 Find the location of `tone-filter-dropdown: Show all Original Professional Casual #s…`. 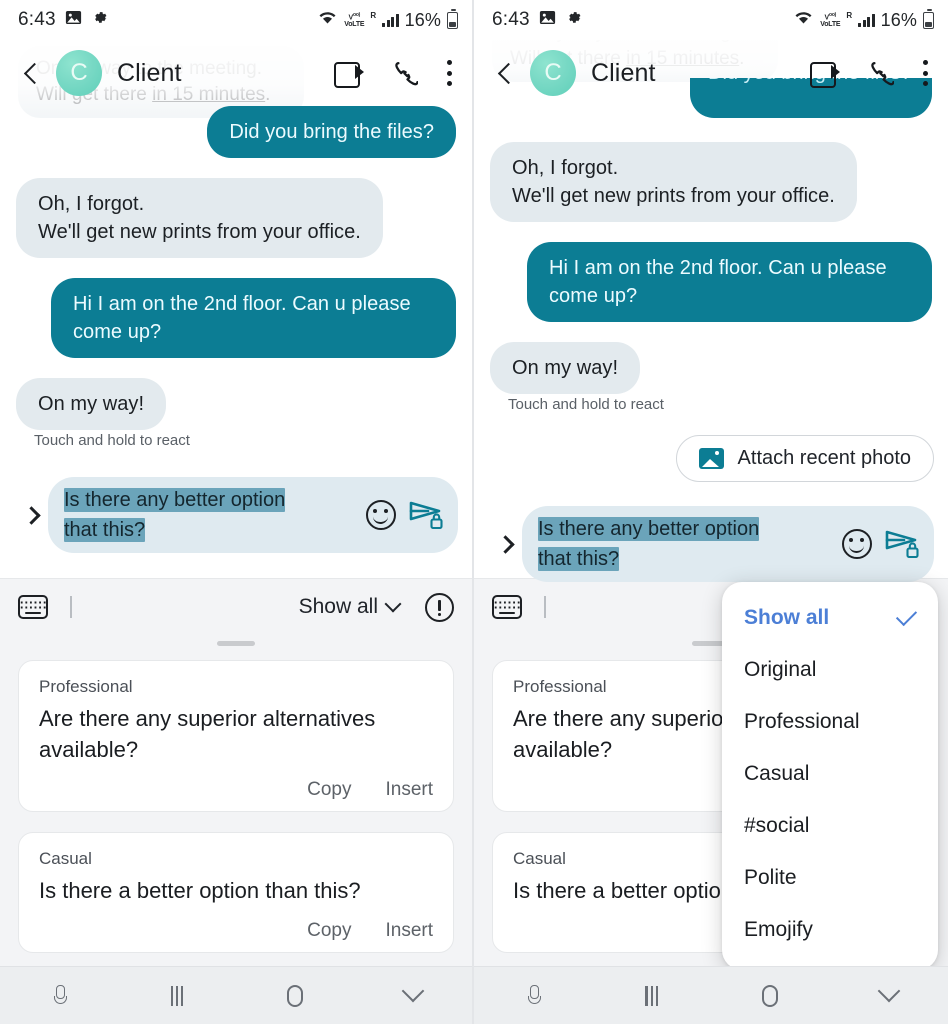

tone-filter-dropdown: Show all Original Professional Casual #s… is located at coordinates (830, 776).